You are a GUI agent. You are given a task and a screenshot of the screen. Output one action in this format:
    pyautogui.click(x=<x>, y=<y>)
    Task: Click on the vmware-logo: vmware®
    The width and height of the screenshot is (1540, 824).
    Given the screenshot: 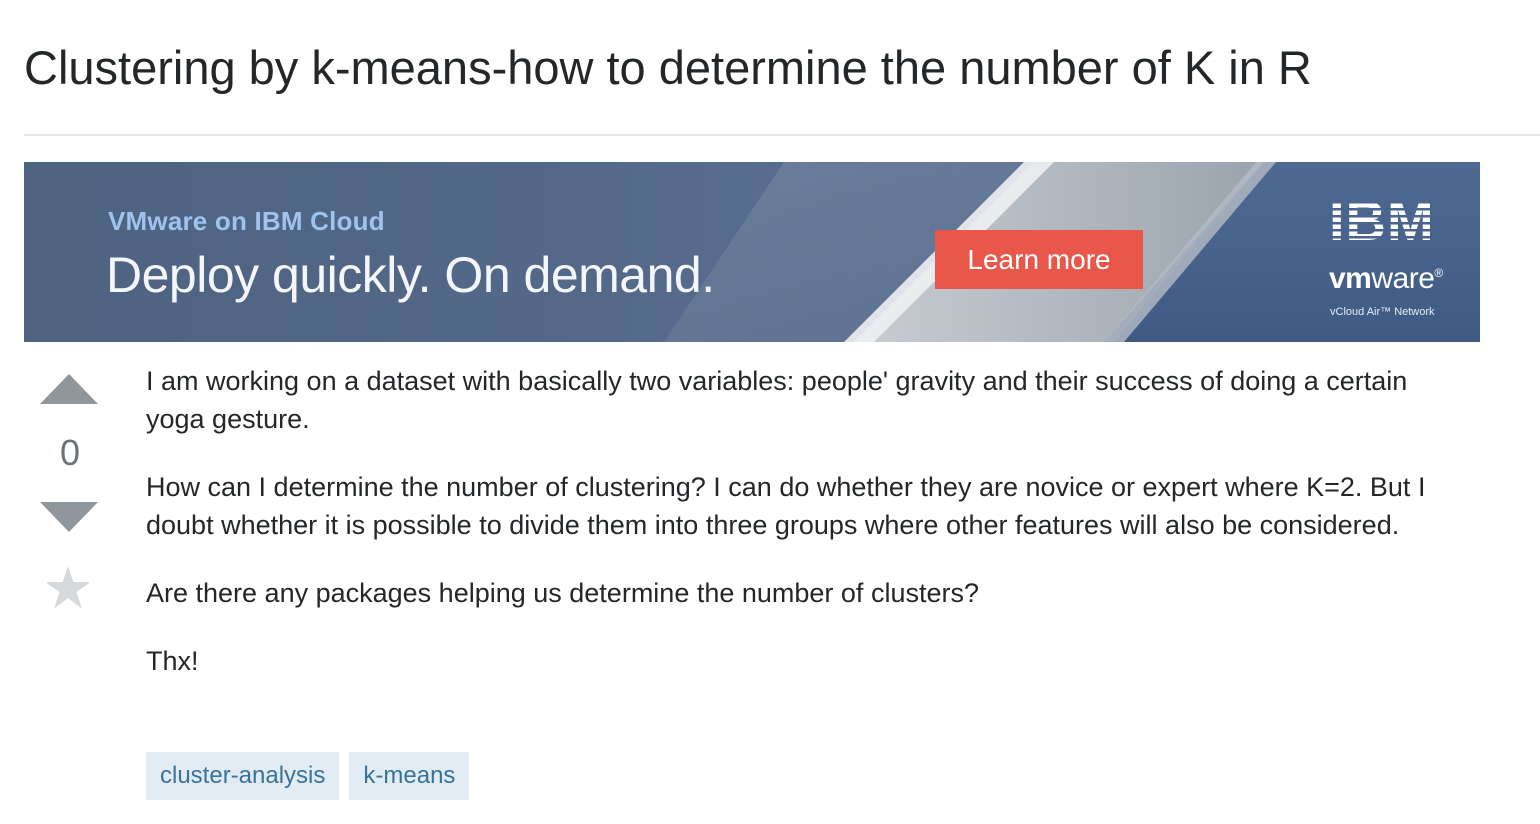 What is the action you would take?
    pyautogui.click(x=1386, y=279)
    